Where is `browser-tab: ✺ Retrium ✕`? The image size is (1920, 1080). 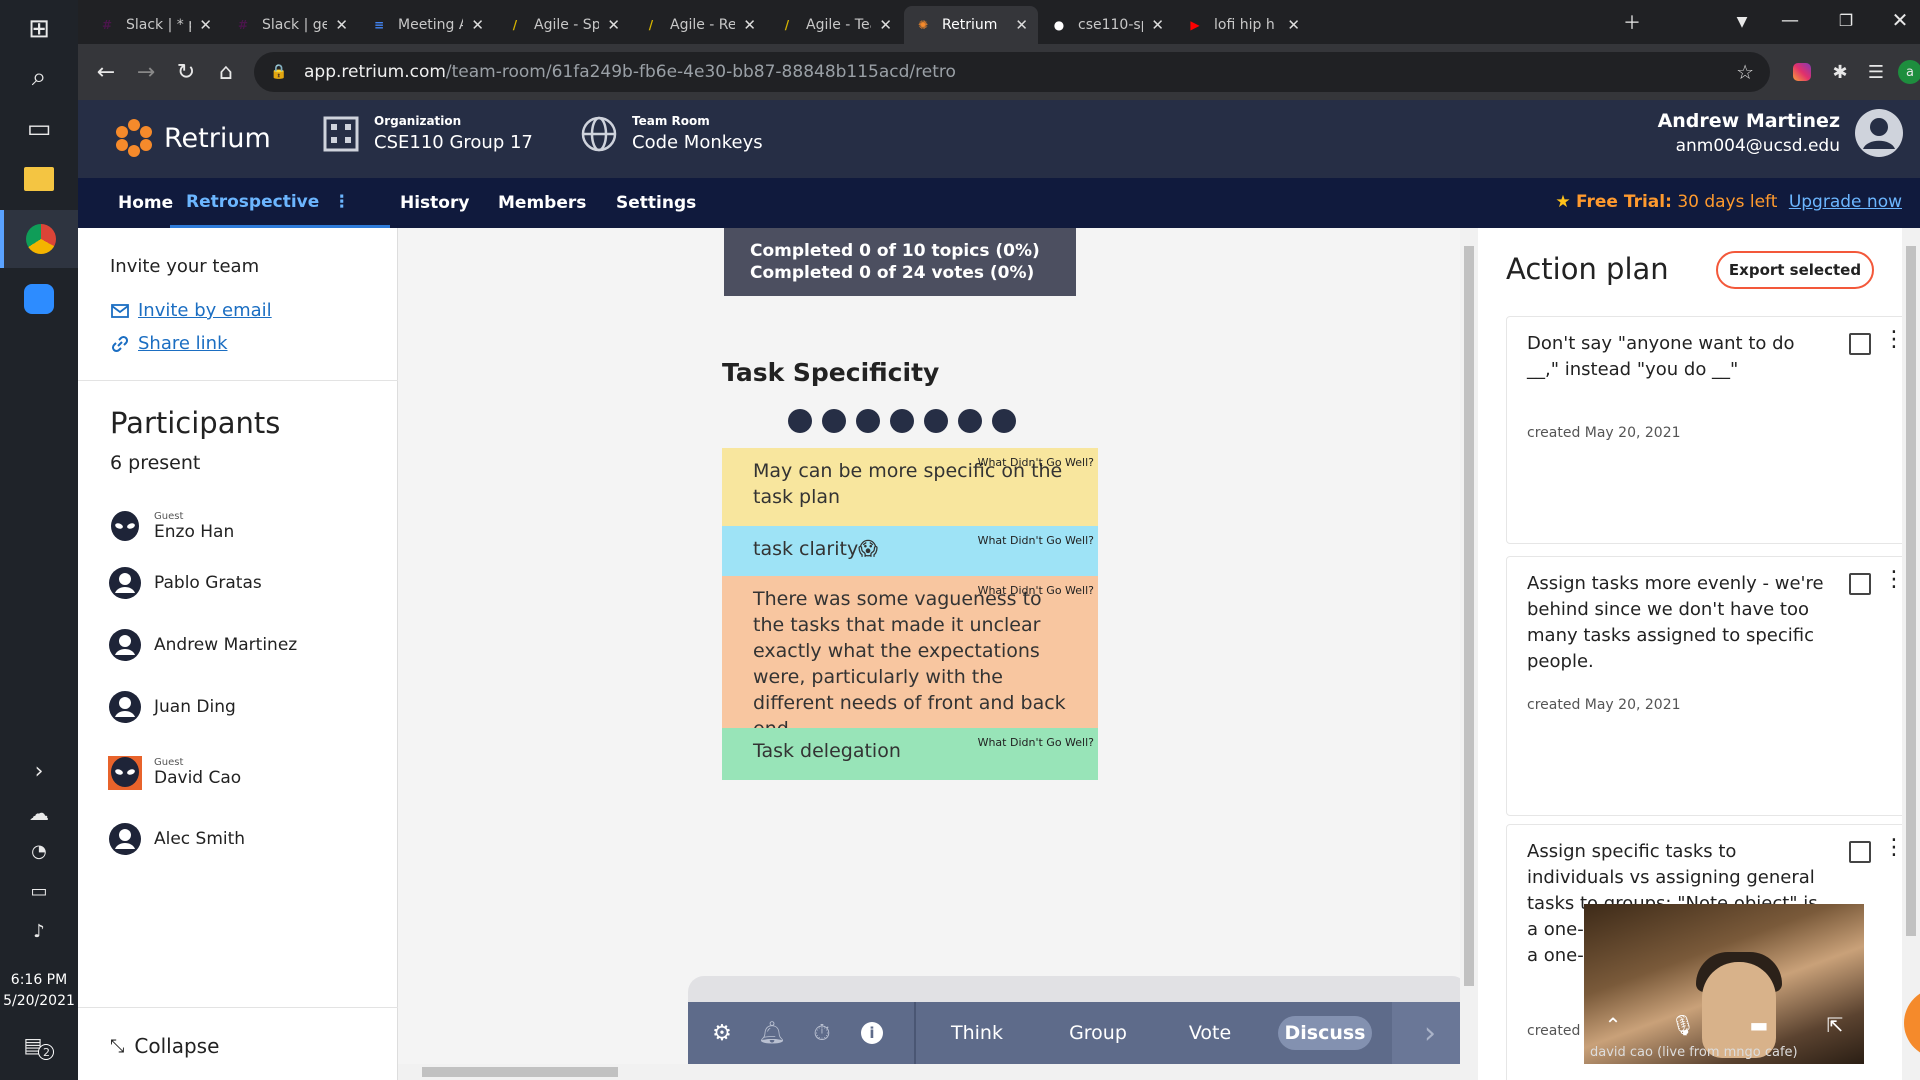 browser-tab: ✺ Retrium ✕ is located at coordinates (971, 25).